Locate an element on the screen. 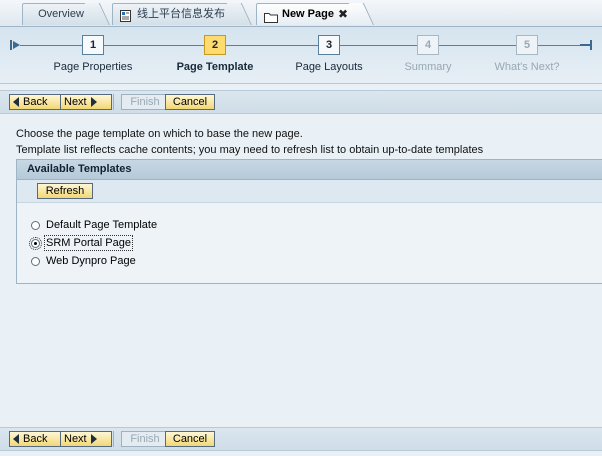 The width and height of the screenshot is (602, 456). step-label: What's Next? is located at coordinates (527, 67).